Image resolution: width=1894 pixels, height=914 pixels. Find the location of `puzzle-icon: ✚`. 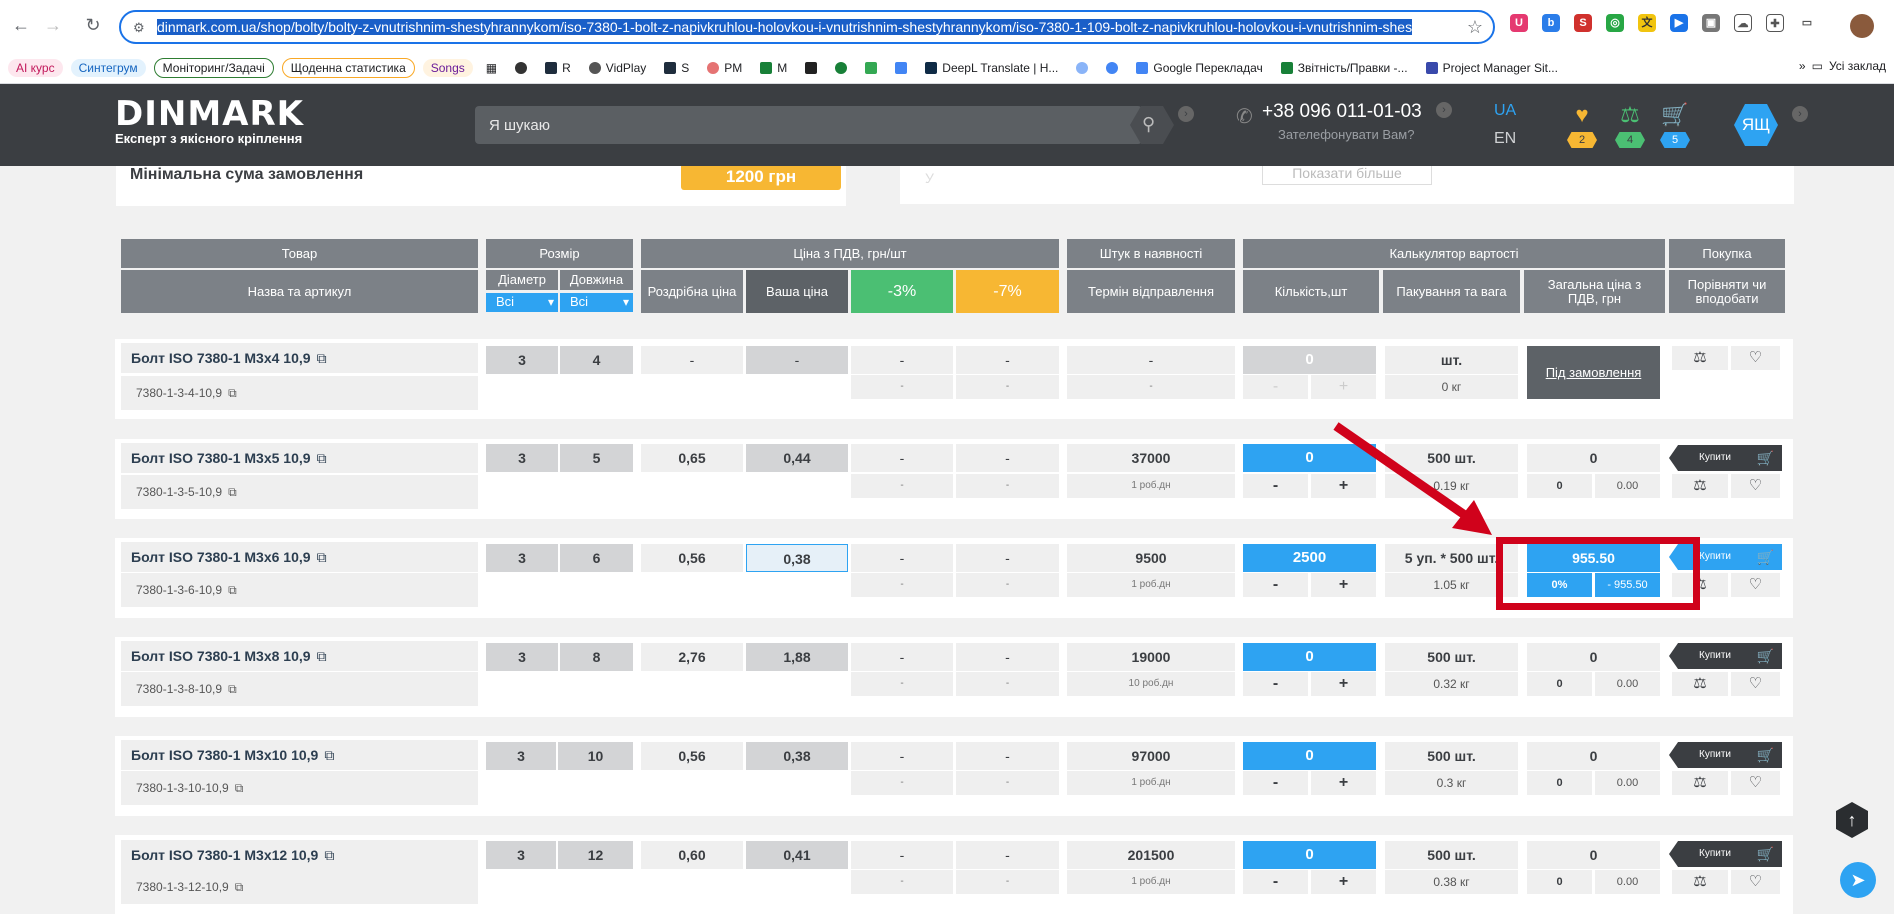

puzzle-icon: ✚ is located at coordinates (1775, 23).